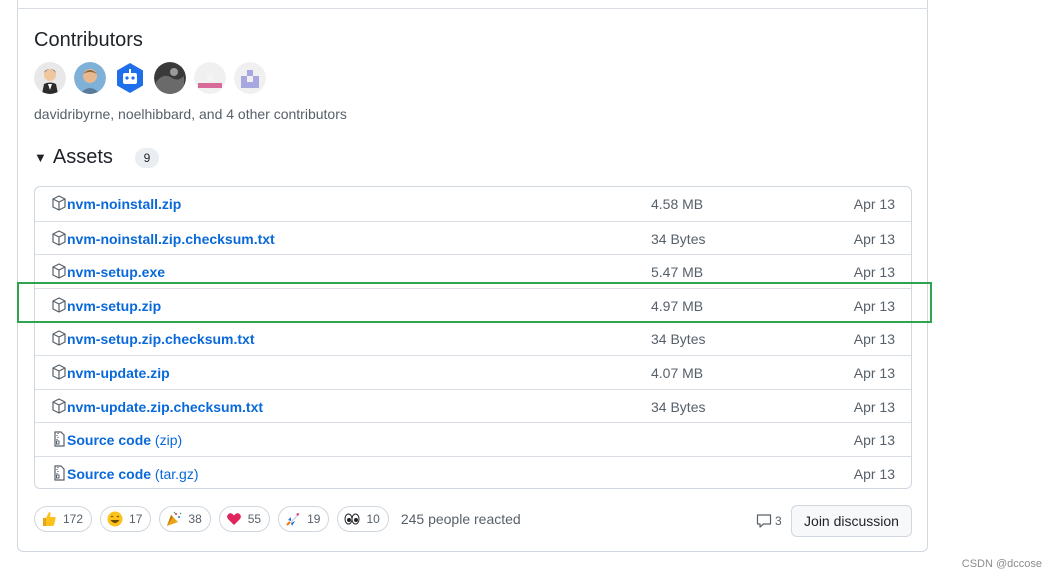  Describe the element at coordinates (677, 204) in the screenshot. I see `asset-size: 4.58 MB` at that location.